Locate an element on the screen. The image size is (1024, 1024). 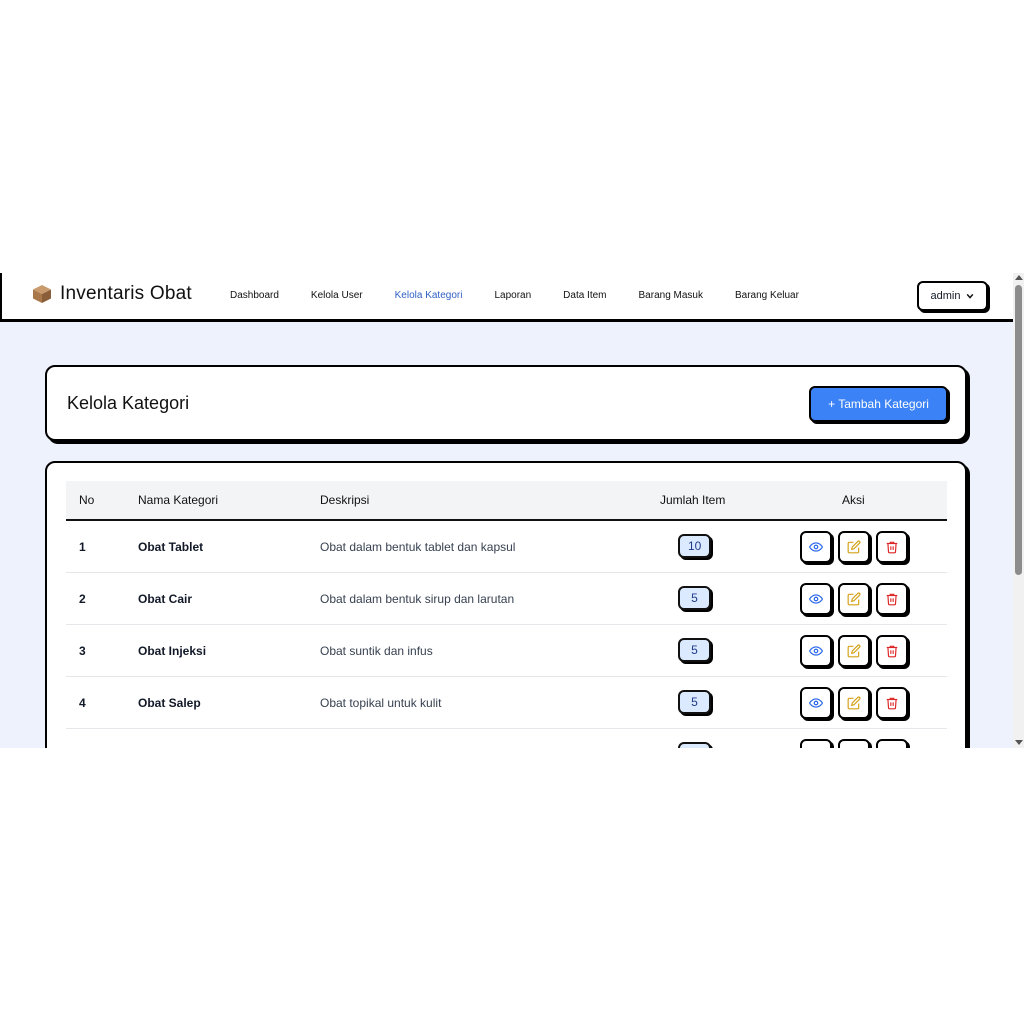
table-row: 4 Obat Salep Obat topikal untuk kulit 5 is located at coordinates (506, 703).